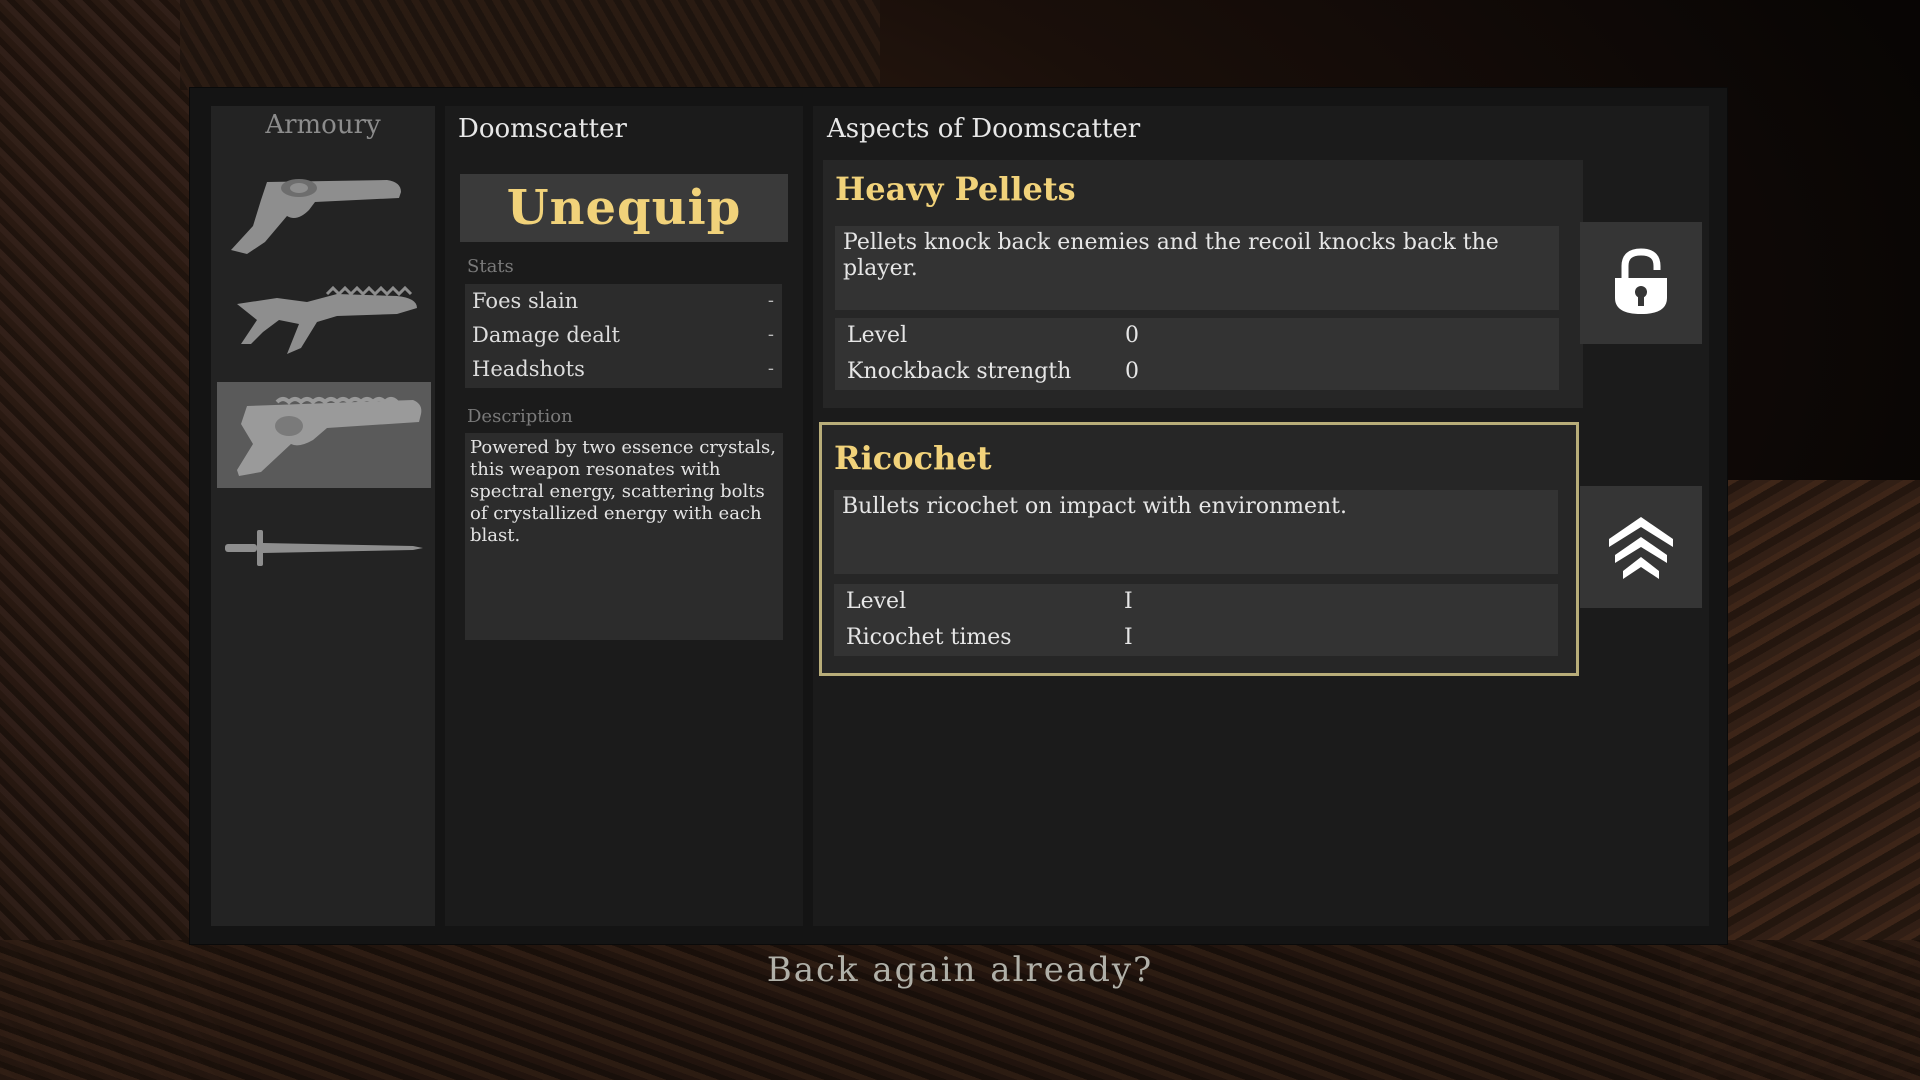 Image resolution: width=1920 pixels, height=1080 pixels. Describe the element at coordinates (1197, 336) in the screenshot. I see `aspect-stat-row: Level 0` at that location.